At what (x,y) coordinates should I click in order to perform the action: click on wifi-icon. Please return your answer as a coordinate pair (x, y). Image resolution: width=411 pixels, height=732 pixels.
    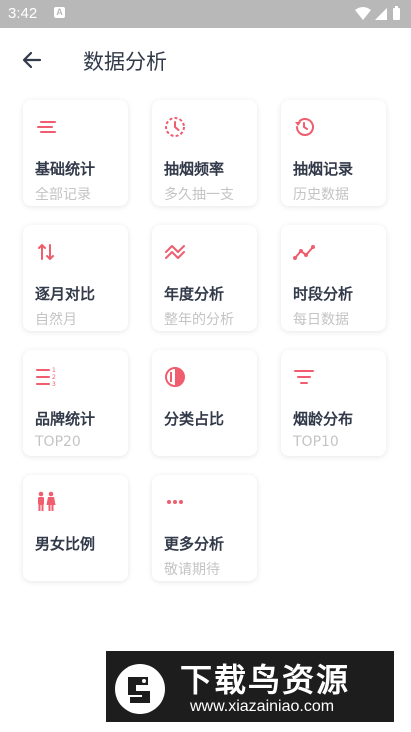
    Looking at the image, I should click on (363, 13).